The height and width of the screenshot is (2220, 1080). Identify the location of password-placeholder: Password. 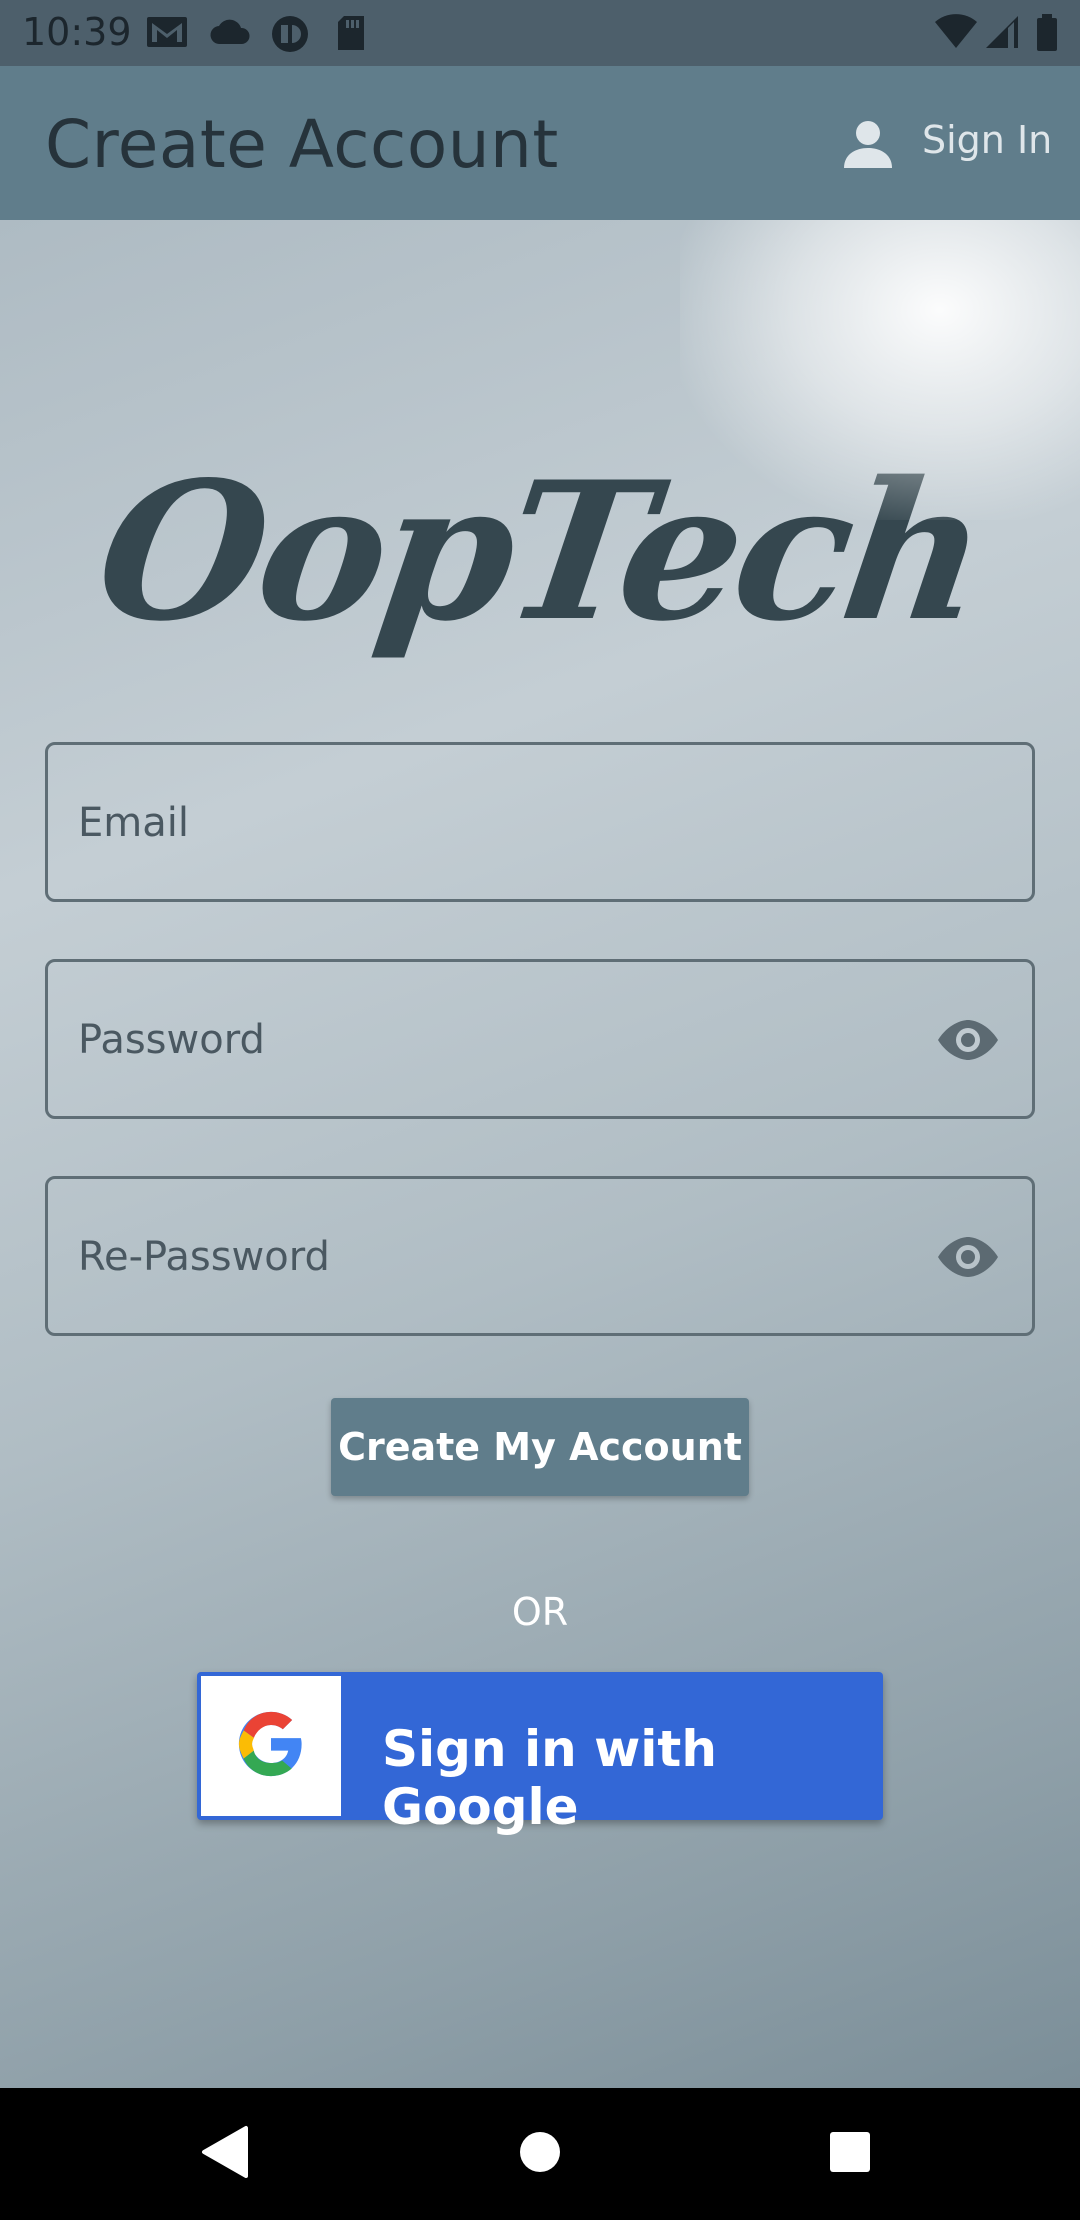
(171, 1040).